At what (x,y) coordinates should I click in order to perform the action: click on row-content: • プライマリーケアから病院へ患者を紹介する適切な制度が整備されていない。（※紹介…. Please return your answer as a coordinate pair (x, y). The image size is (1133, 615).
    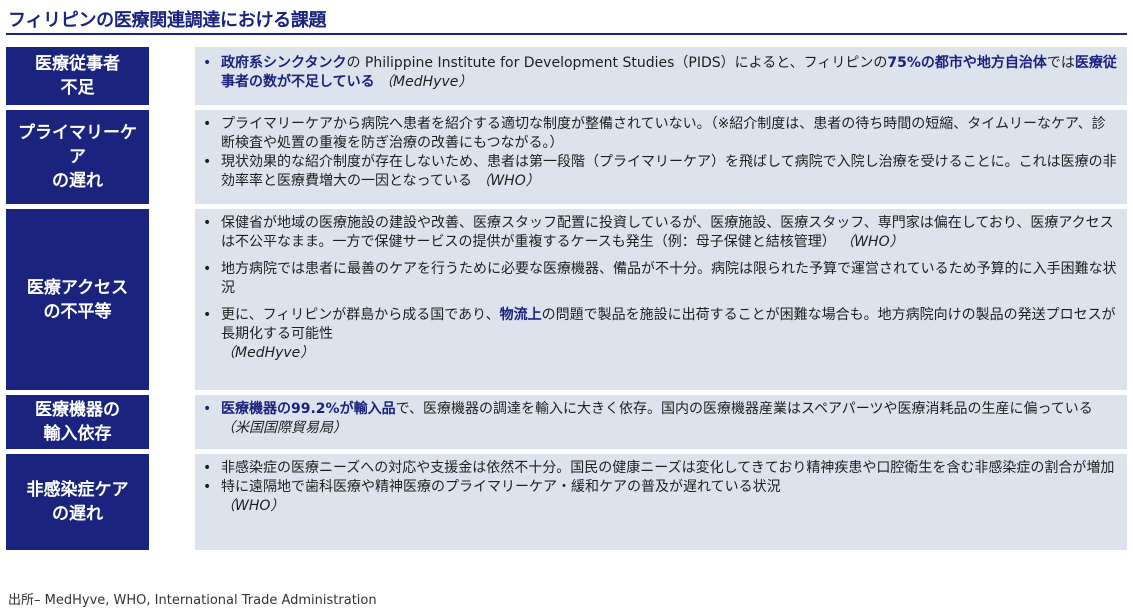
    Looking at the image, I should click on (661, 157).